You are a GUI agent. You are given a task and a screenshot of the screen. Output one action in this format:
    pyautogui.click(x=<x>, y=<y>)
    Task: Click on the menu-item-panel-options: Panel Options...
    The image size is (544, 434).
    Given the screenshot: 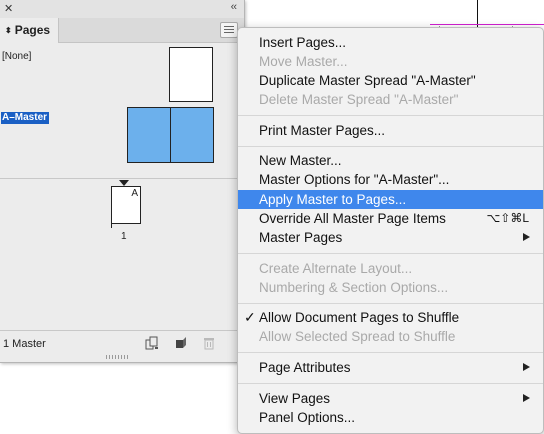 What is the action you would take?
    pyautogui.click(x=390, y=417)
    